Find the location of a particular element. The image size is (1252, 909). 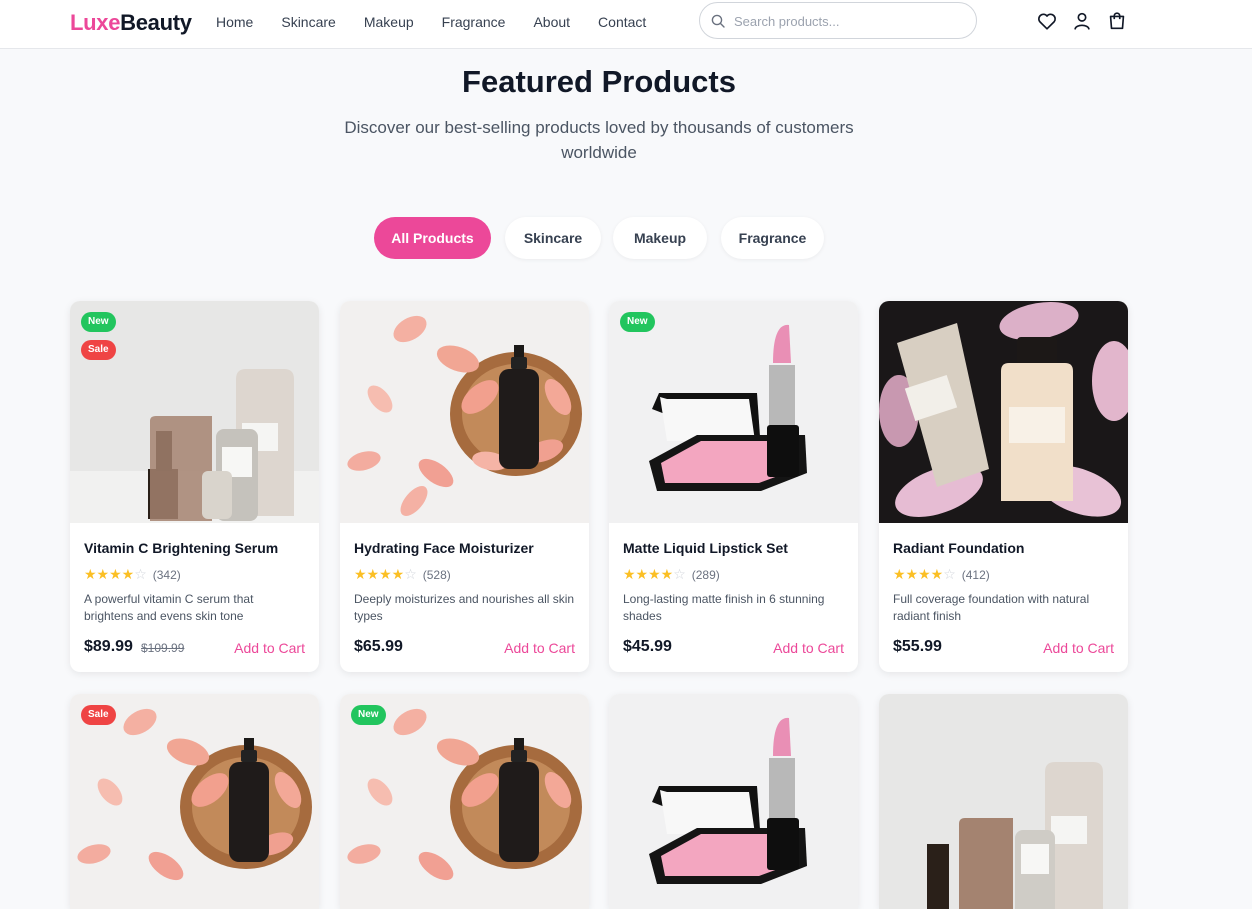

nav-about: About is located at coordinates (551, 22).